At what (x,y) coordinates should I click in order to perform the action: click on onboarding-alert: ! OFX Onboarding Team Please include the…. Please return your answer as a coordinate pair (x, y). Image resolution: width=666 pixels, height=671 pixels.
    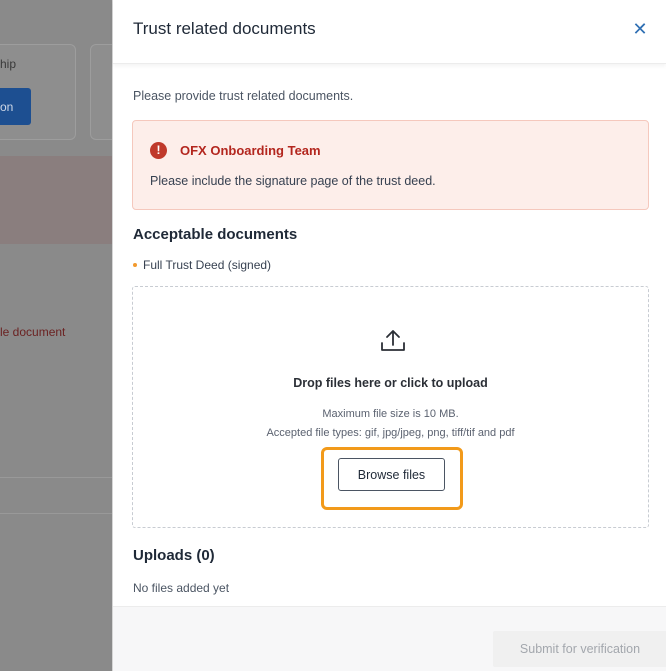
    Looking at the image, I should click on (390, 165).